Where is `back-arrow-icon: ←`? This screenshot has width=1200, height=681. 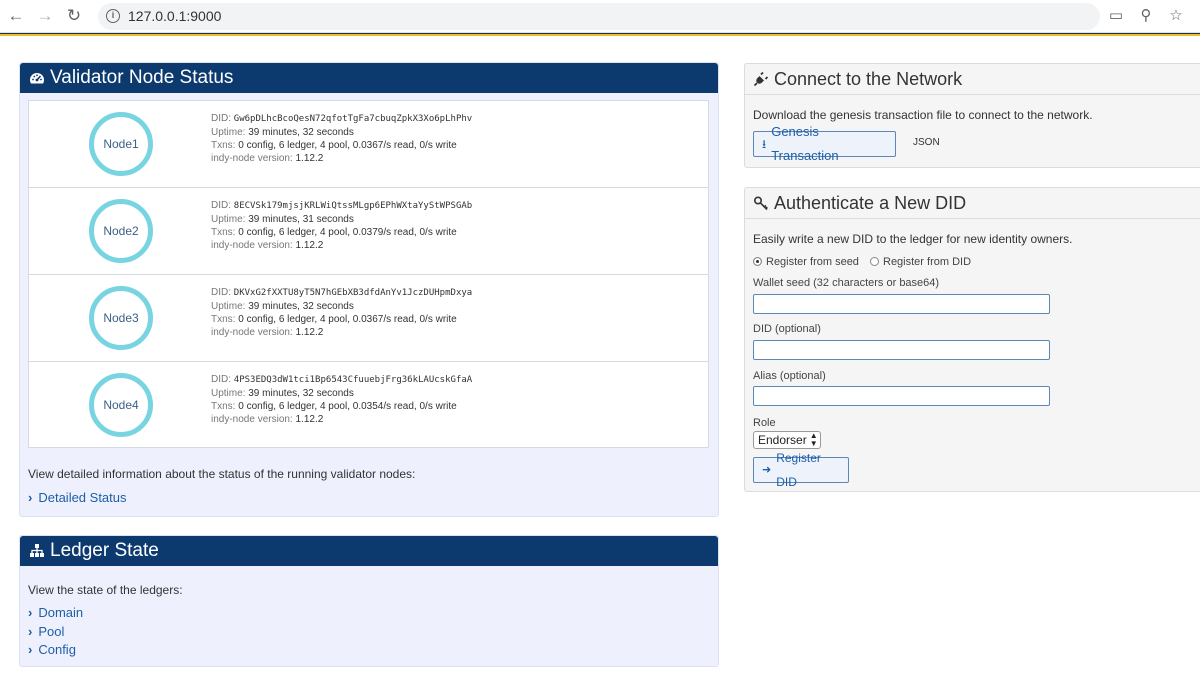 back-arrow-icon: ← is located at coordinates (16, 16).